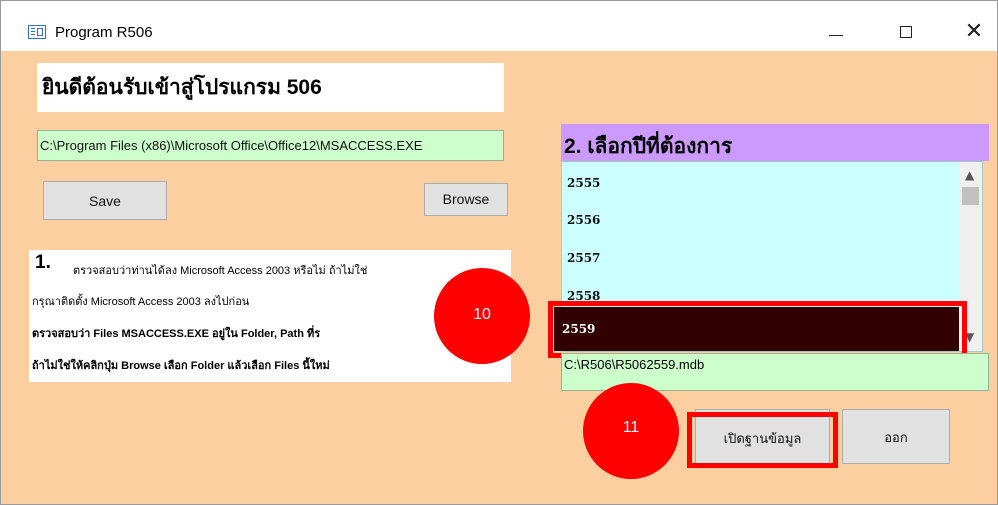 This screenshot has height=505, width=998. Describe the element at coordinates (631, 431) in the screenshot. I see `step-marker-11: 11` at that location.